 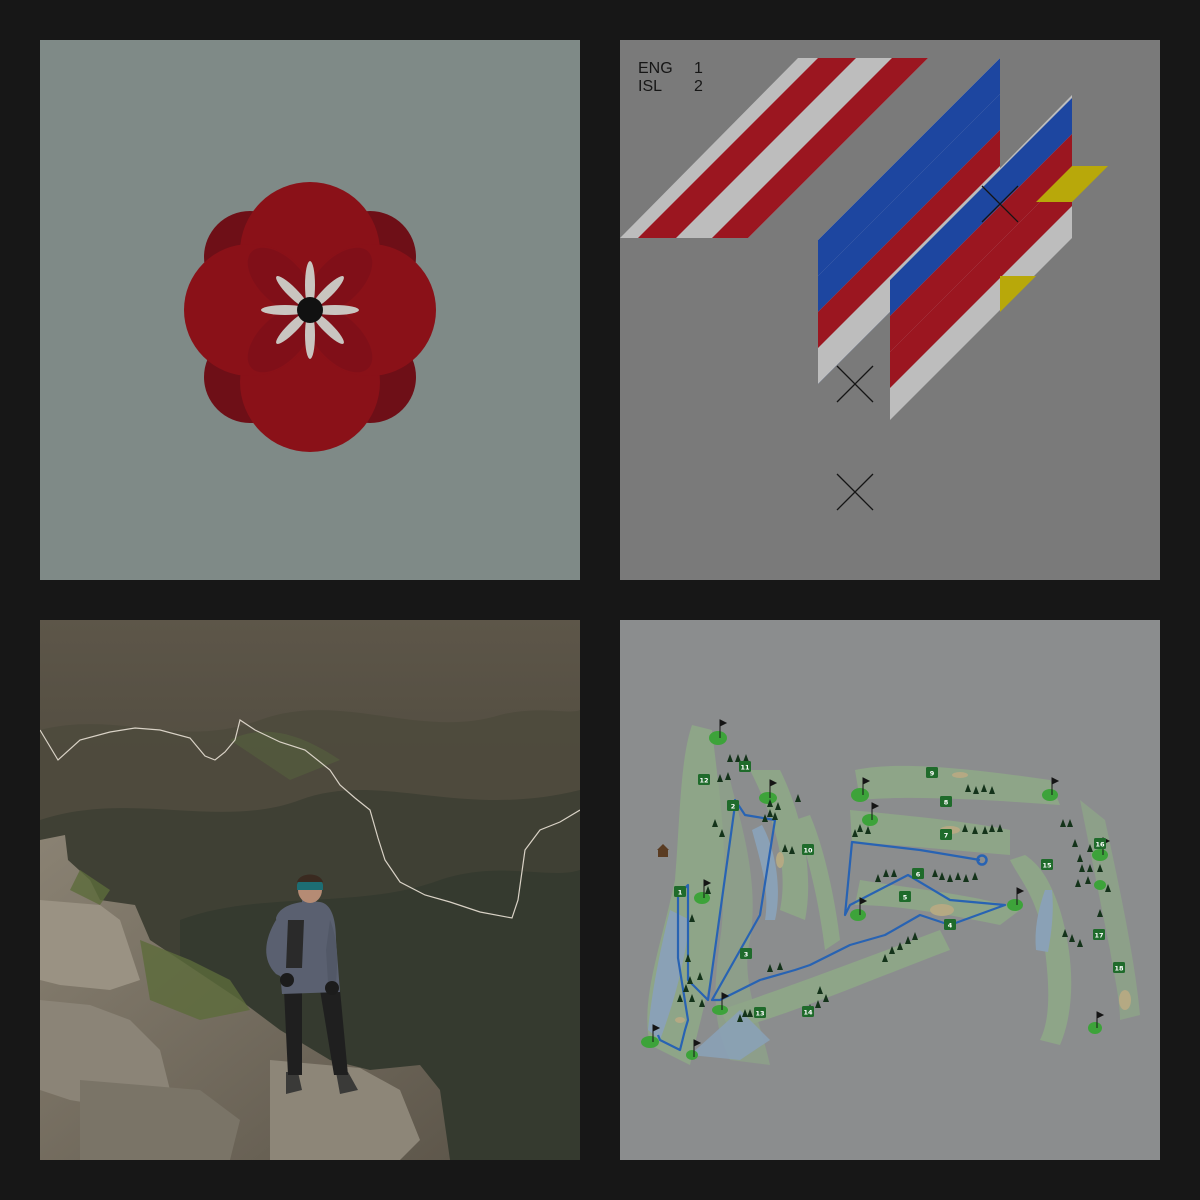 I want to click on hole-label-16: 16, so click(x=1100, y=843).